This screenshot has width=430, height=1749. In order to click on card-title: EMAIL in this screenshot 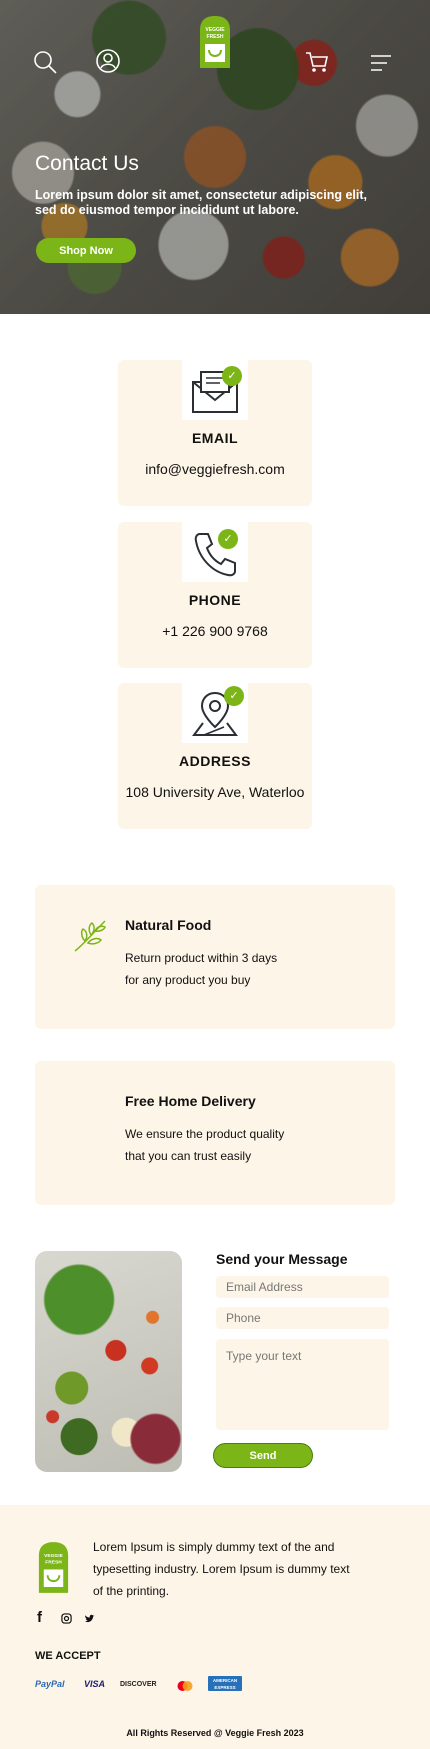, I will do `click(215, 438)`.